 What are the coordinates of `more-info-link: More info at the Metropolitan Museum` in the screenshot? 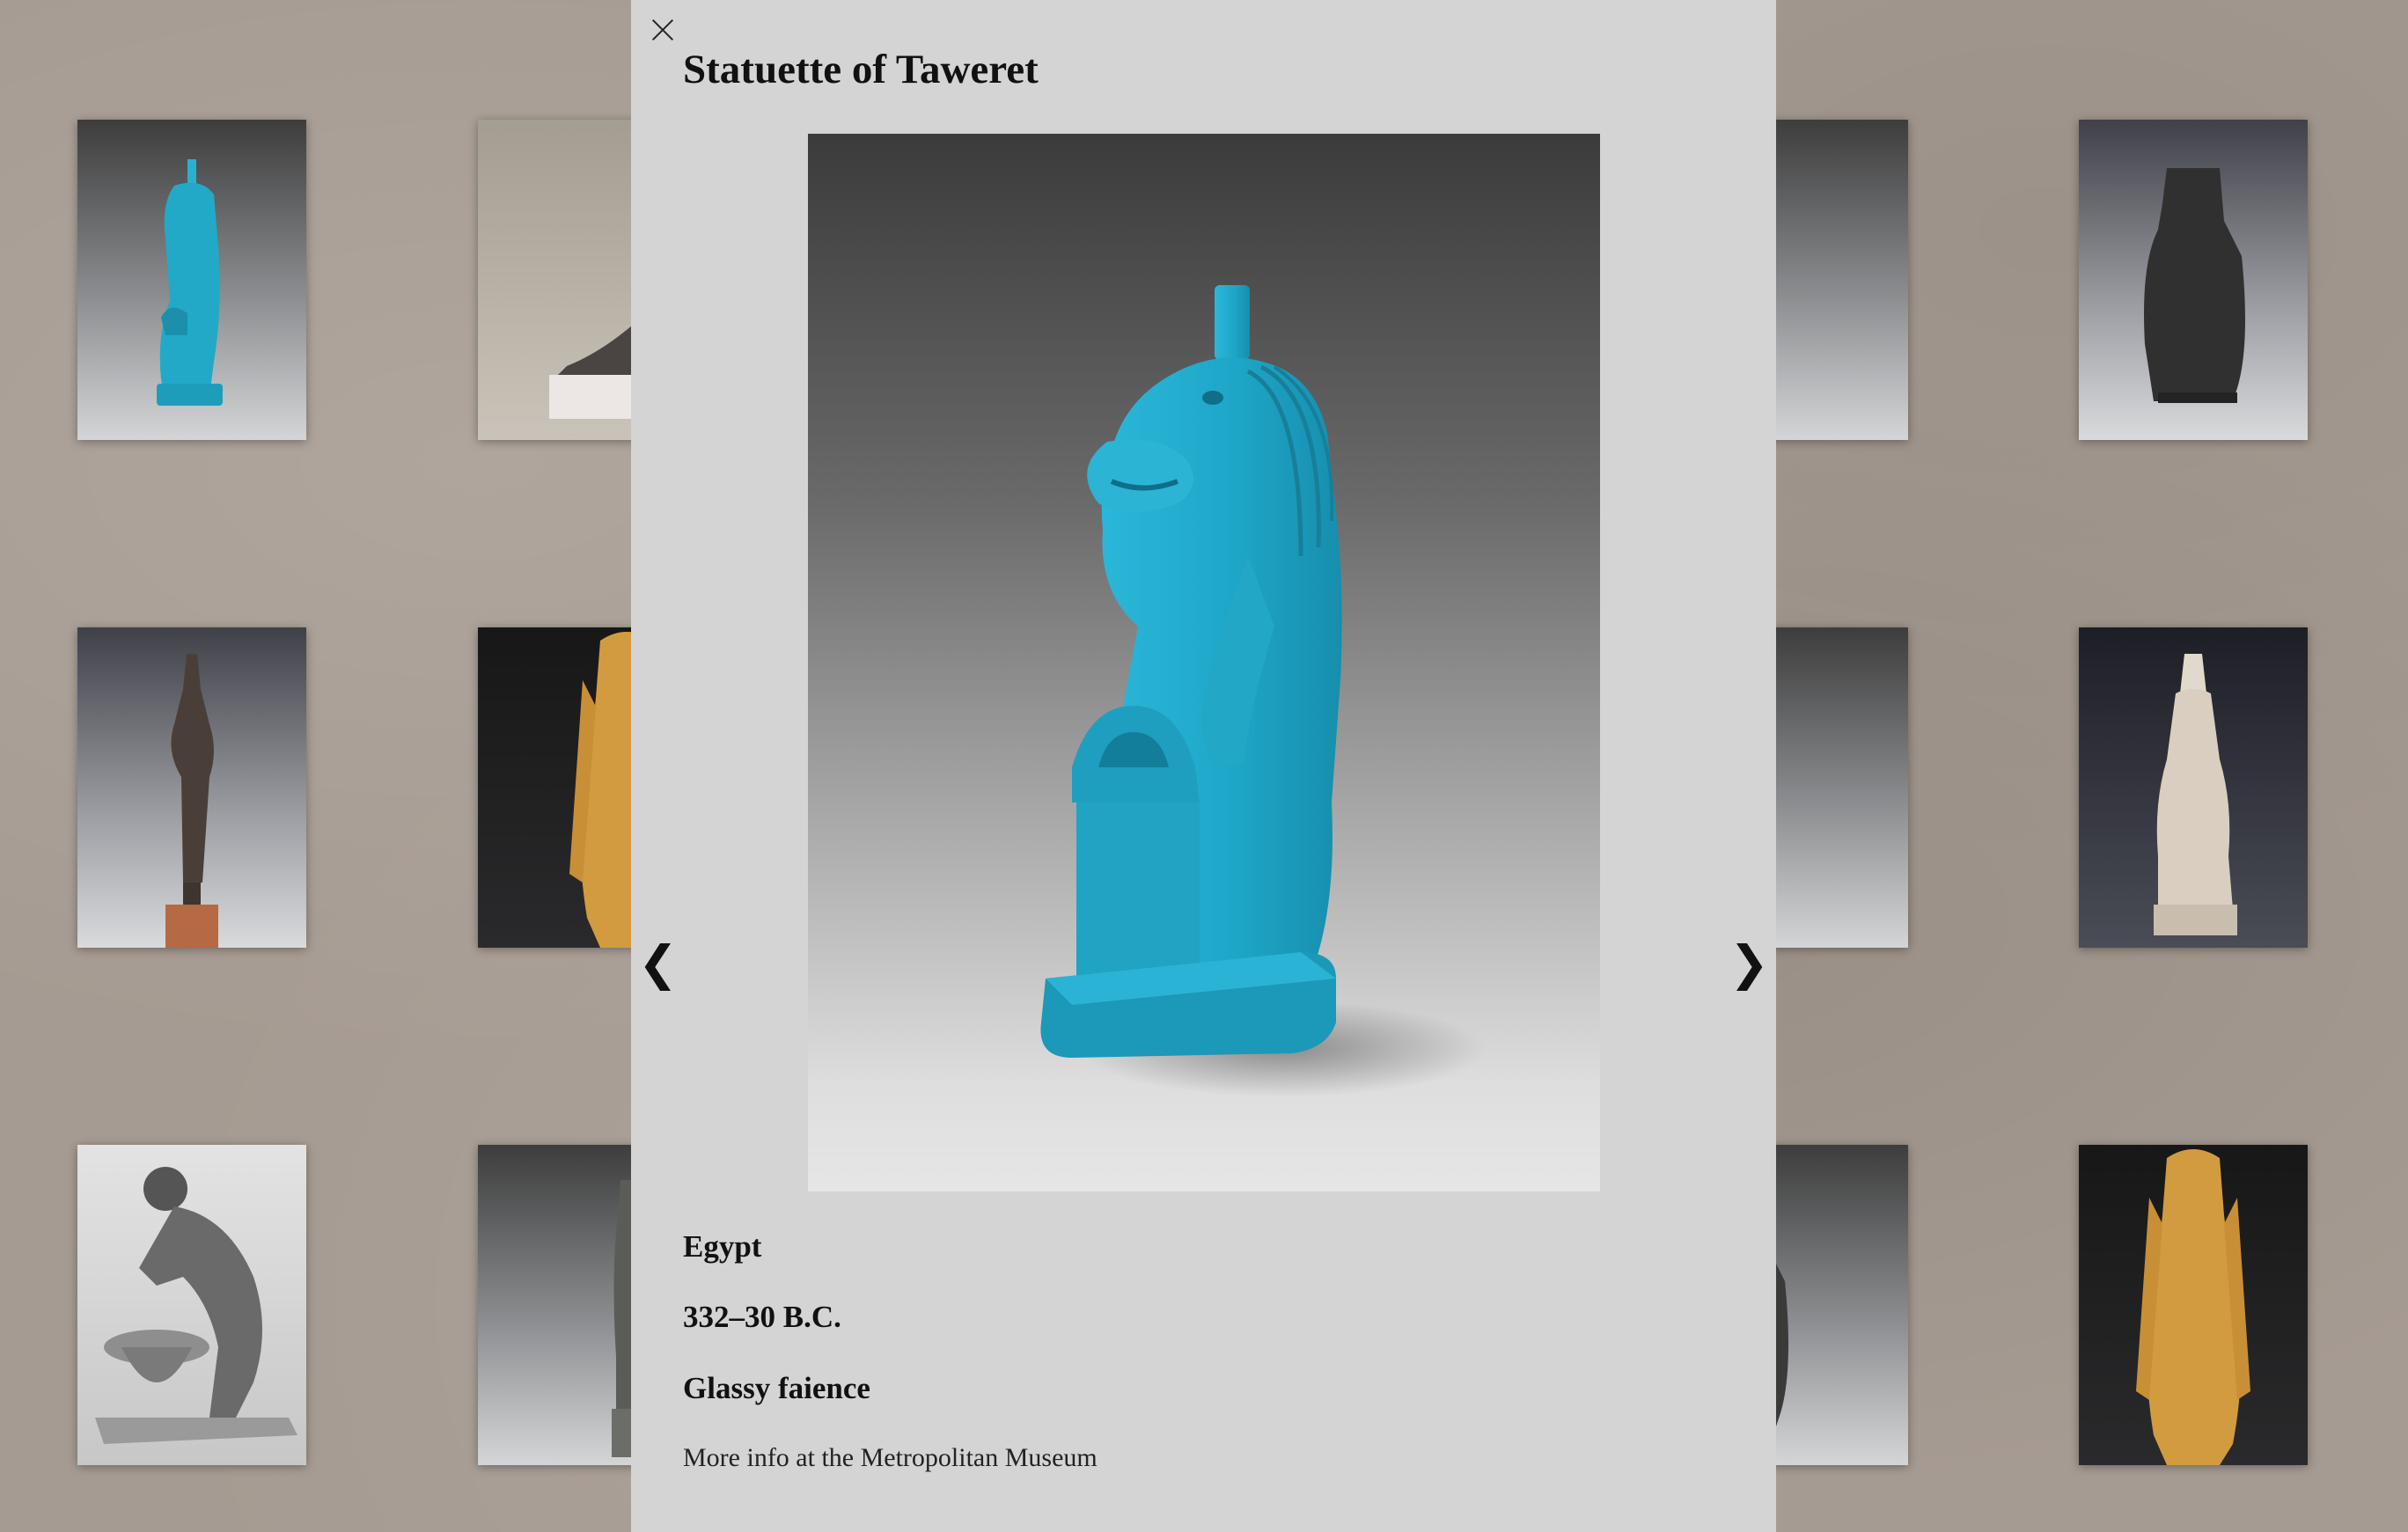 It's located at (890, 1458).